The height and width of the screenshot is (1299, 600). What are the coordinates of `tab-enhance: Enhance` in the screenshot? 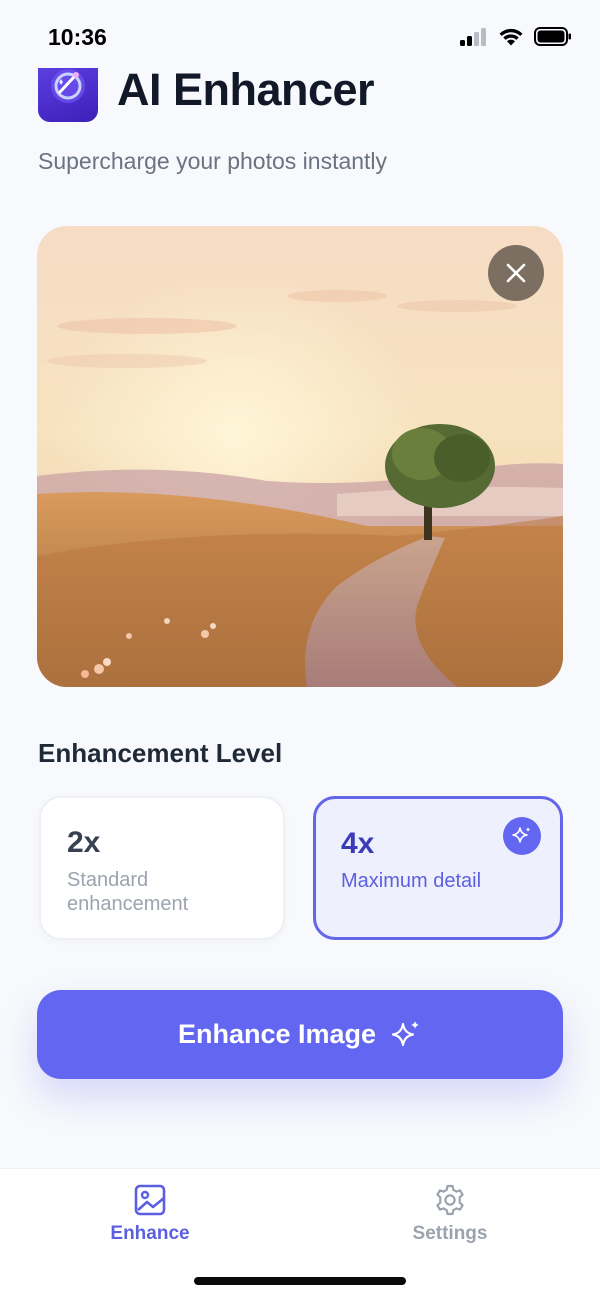 It's located at (150, 1223).